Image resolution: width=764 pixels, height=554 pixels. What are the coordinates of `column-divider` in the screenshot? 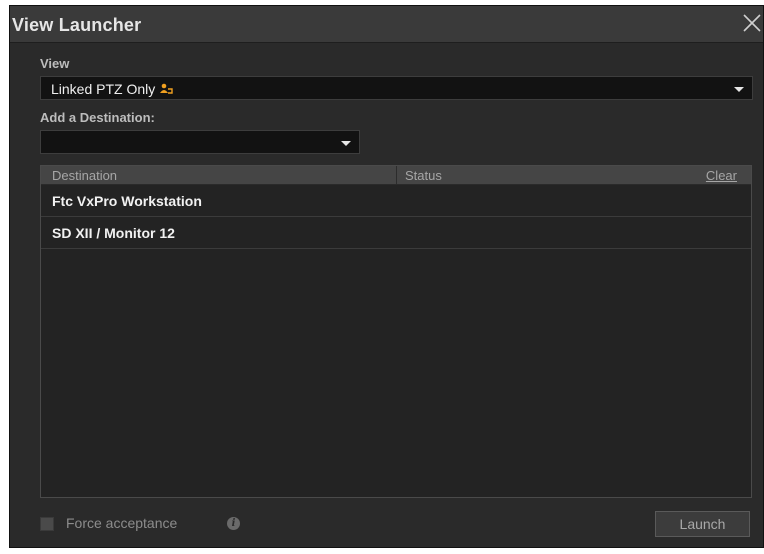 It's located at (396, 175).